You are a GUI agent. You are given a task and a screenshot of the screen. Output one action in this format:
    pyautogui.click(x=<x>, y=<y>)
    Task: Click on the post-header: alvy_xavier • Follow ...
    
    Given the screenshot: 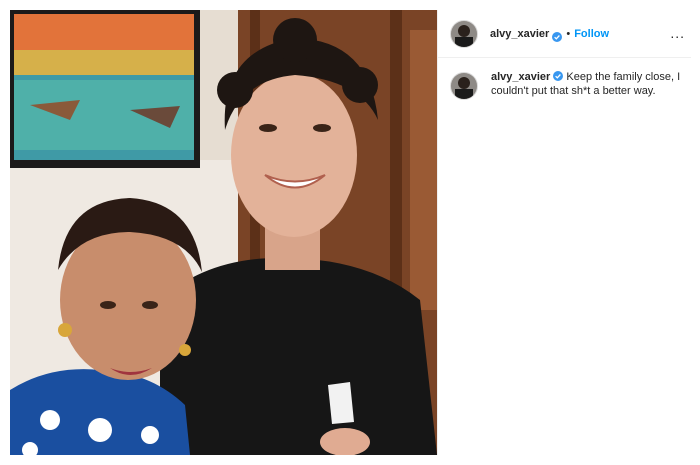 What is the action you would take?
    pyautogui.click(x=564, y=34)
    